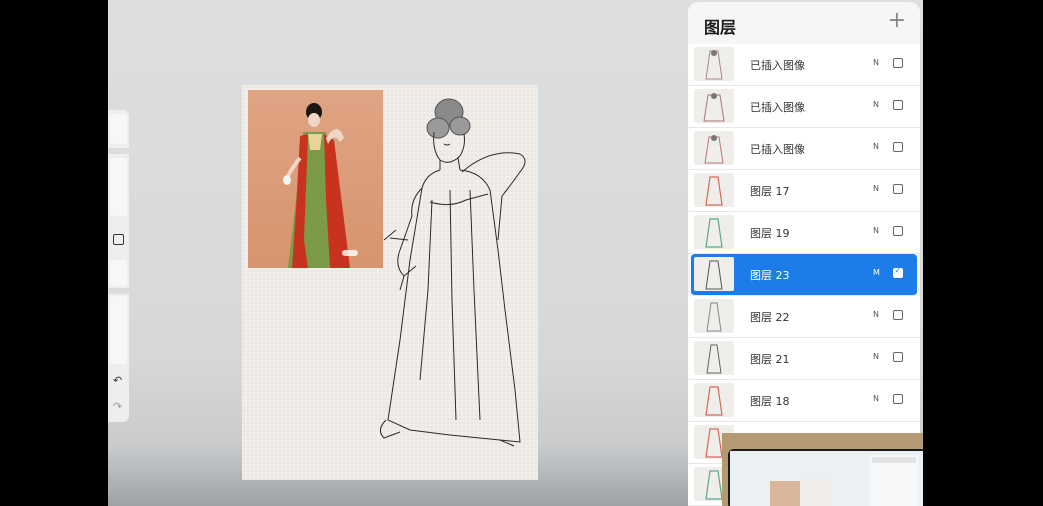 The width and height of the screenshot is (1043, 506). Describe the element at coordinates (118, 273) in the screenshot. I see `opacity-slider-upper` at that location.